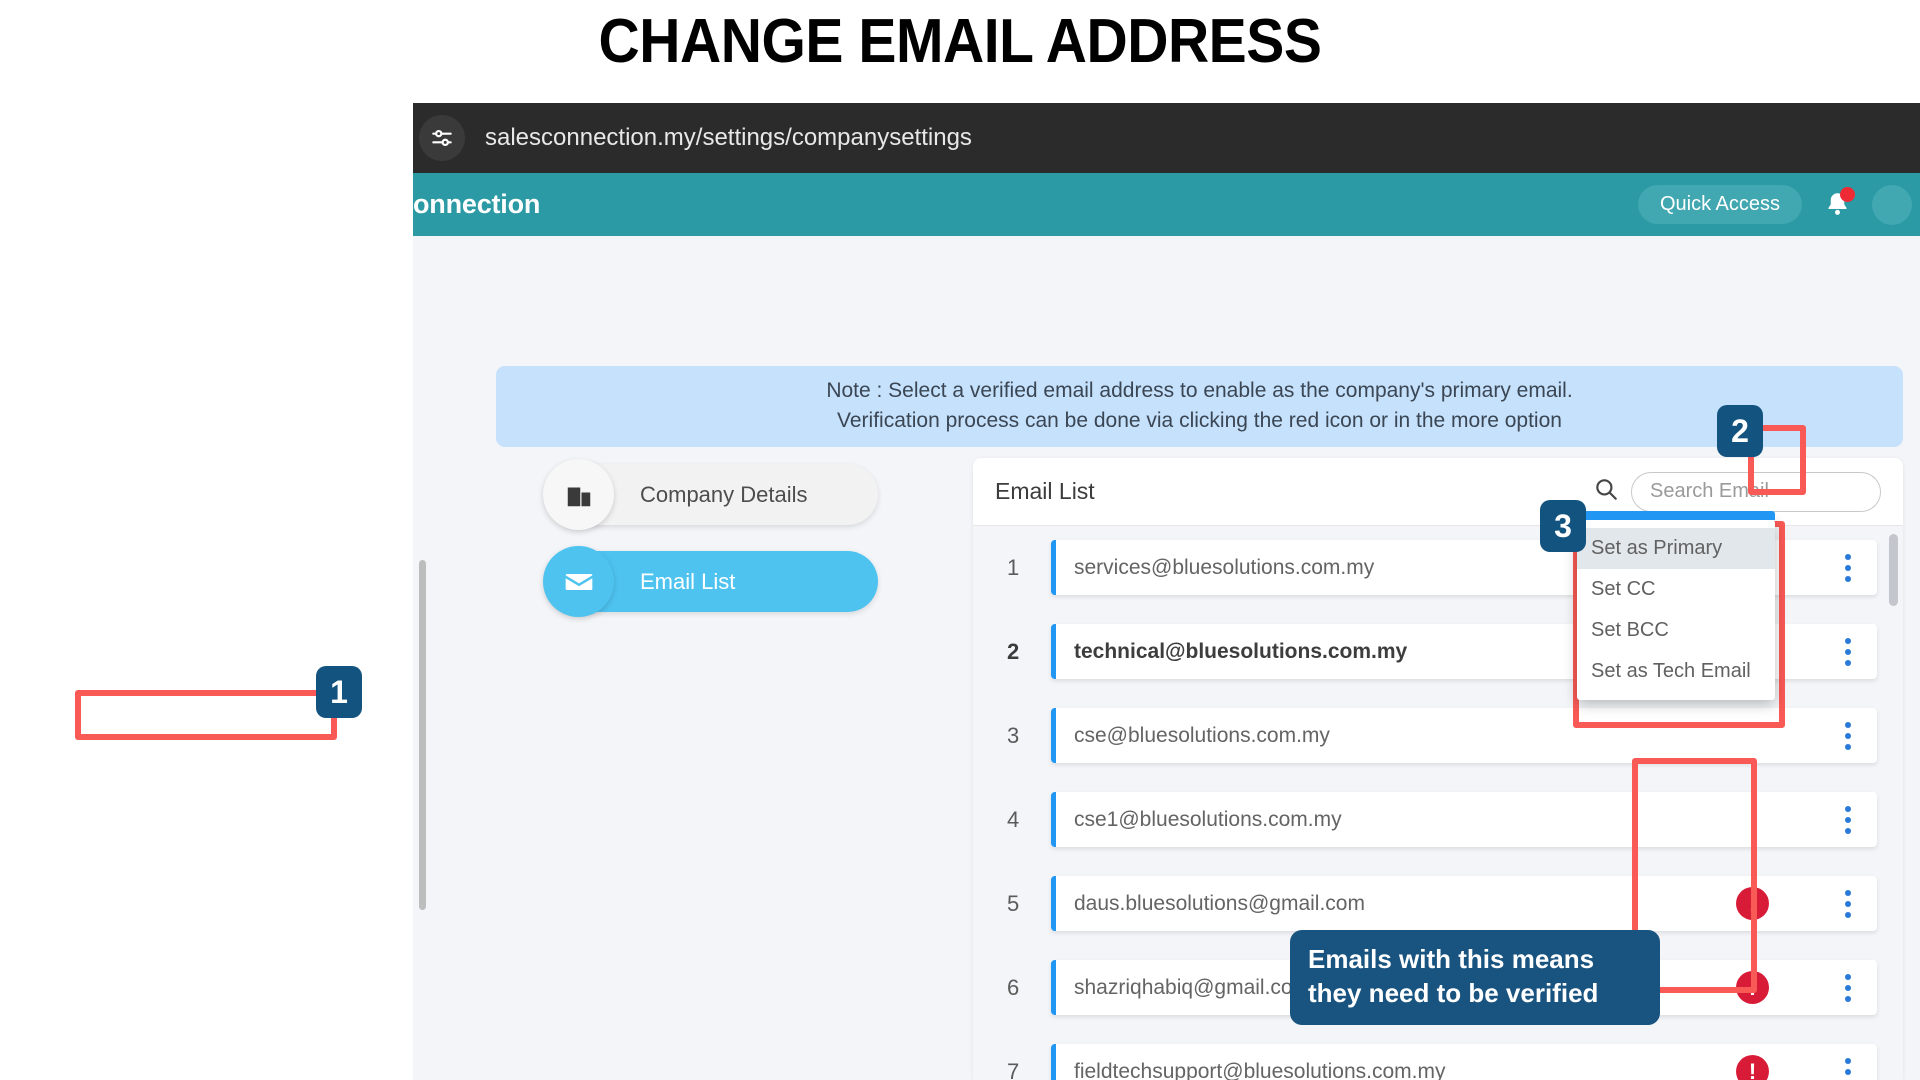 The image size is (1920, 1080). I want to click on nav-card-label: Email List, so click(688, 581).